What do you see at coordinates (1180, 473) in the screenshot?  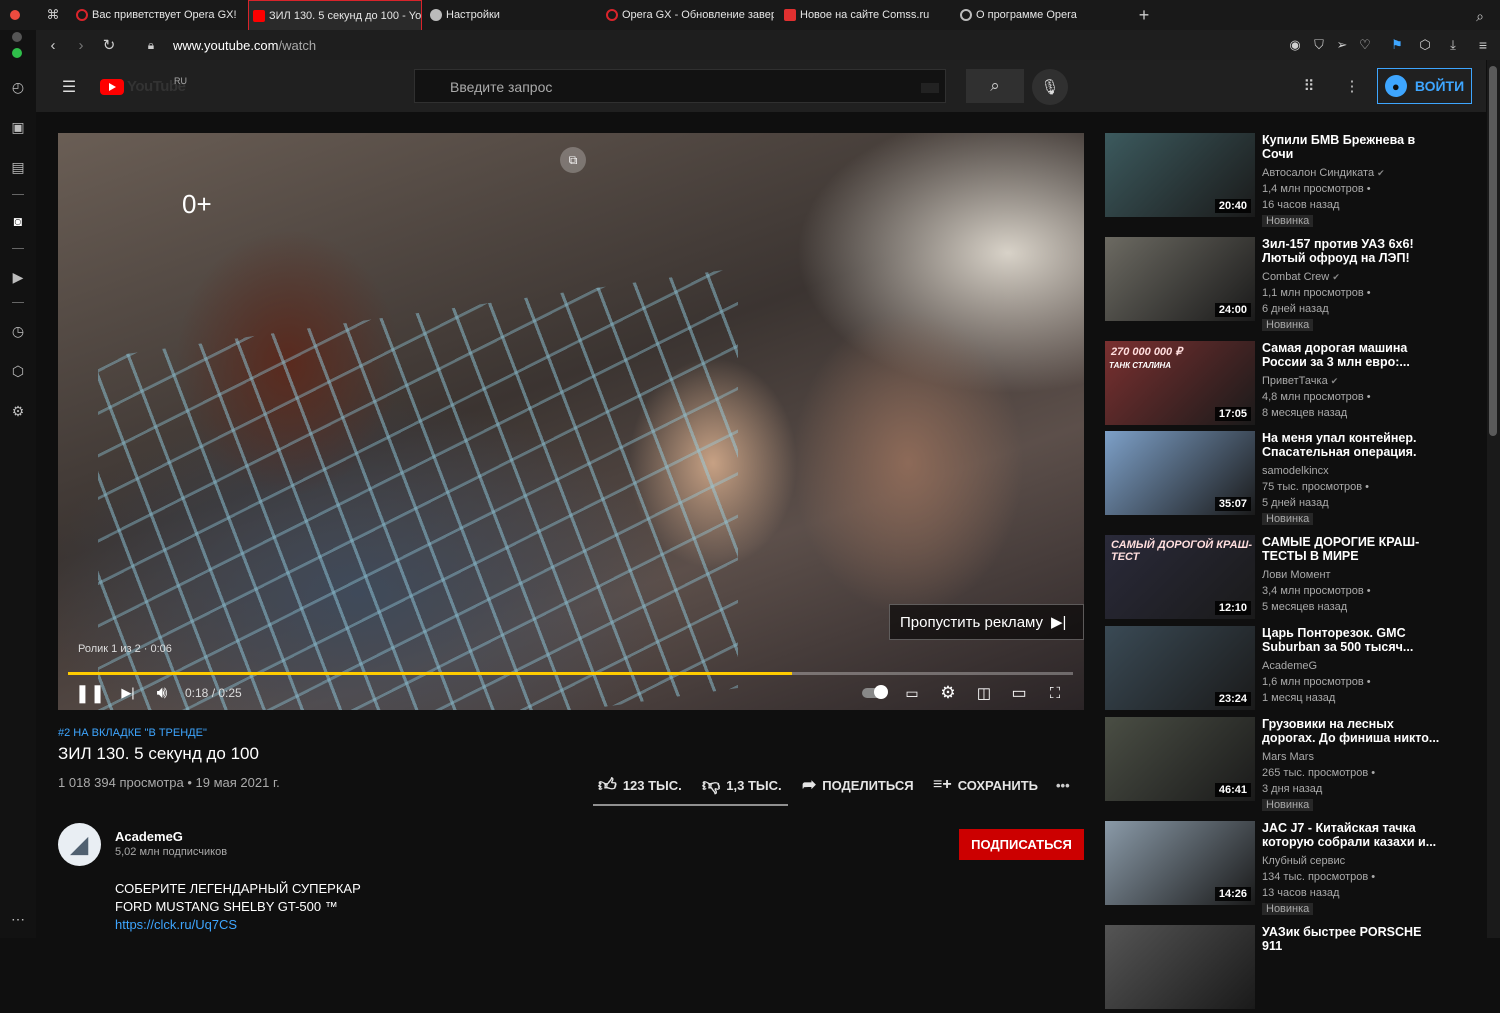 I see `video-thumbnail: 35:07` at bounding box center [1180, 473].